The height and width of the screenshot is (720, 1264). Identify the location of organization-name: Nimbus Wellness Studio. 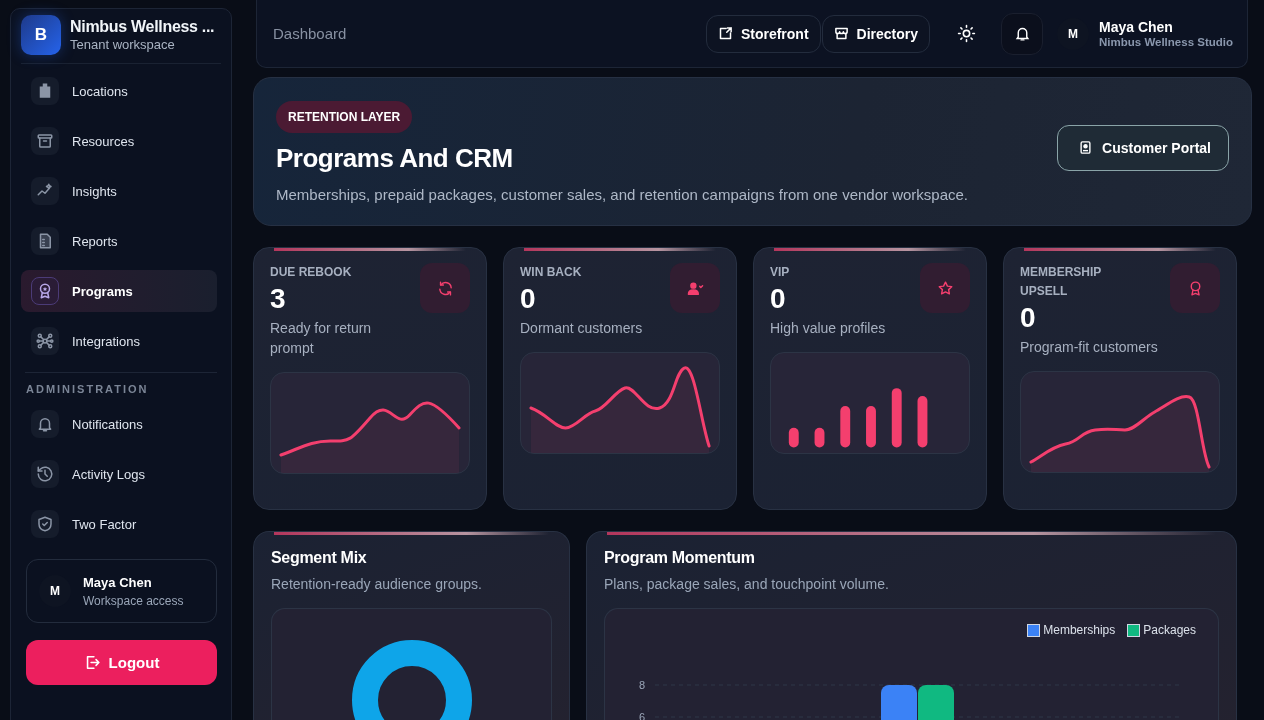
(1166, 42).